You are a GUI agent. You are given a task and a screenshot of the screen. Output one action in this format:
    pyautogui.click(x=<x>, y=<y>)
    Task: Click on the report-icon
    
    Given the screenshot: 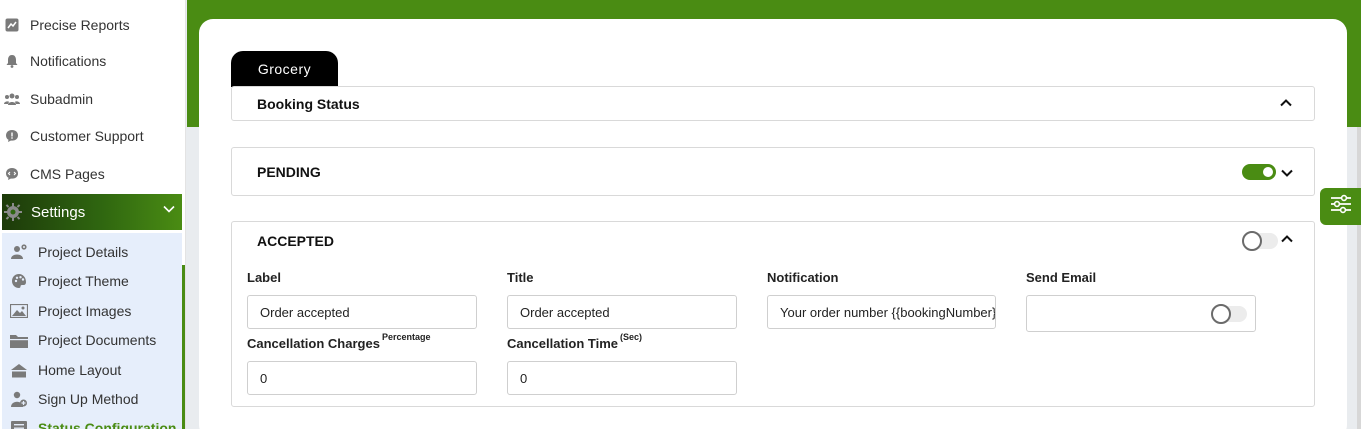 What is the action you would take?
    pyautogui.click(x=12, y=25)
    